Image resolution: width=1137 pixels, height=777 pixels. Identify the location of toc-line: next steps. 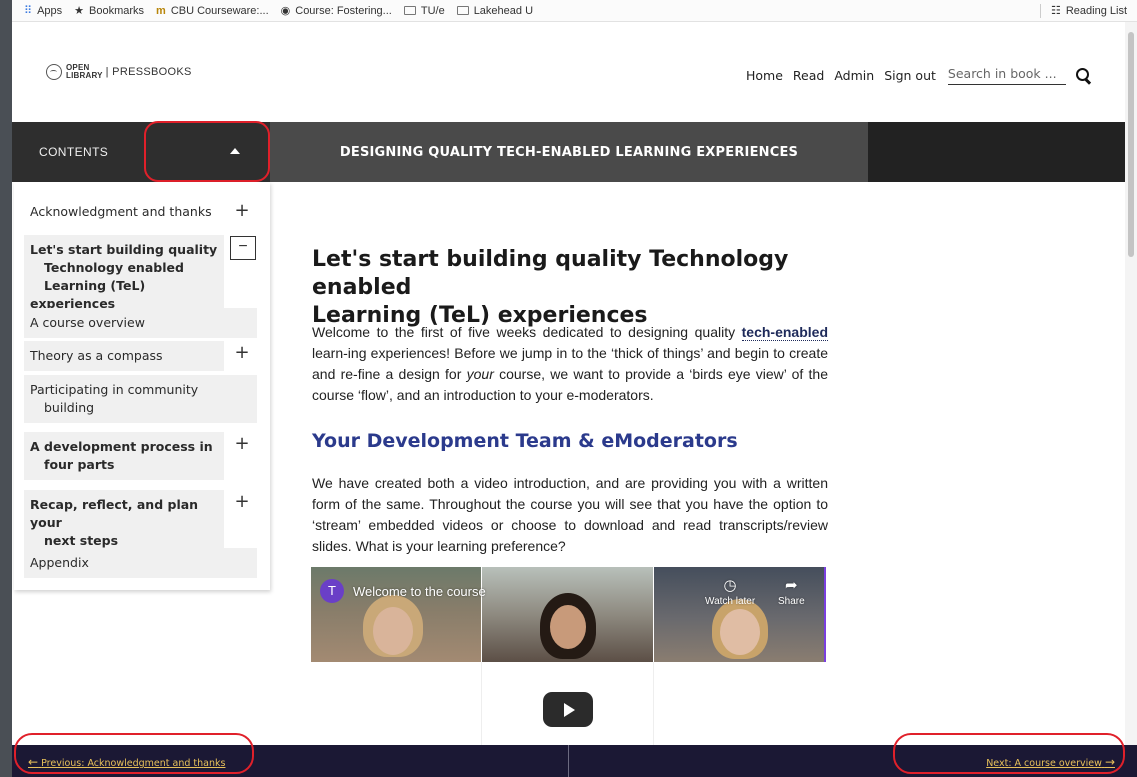
(81, 540).